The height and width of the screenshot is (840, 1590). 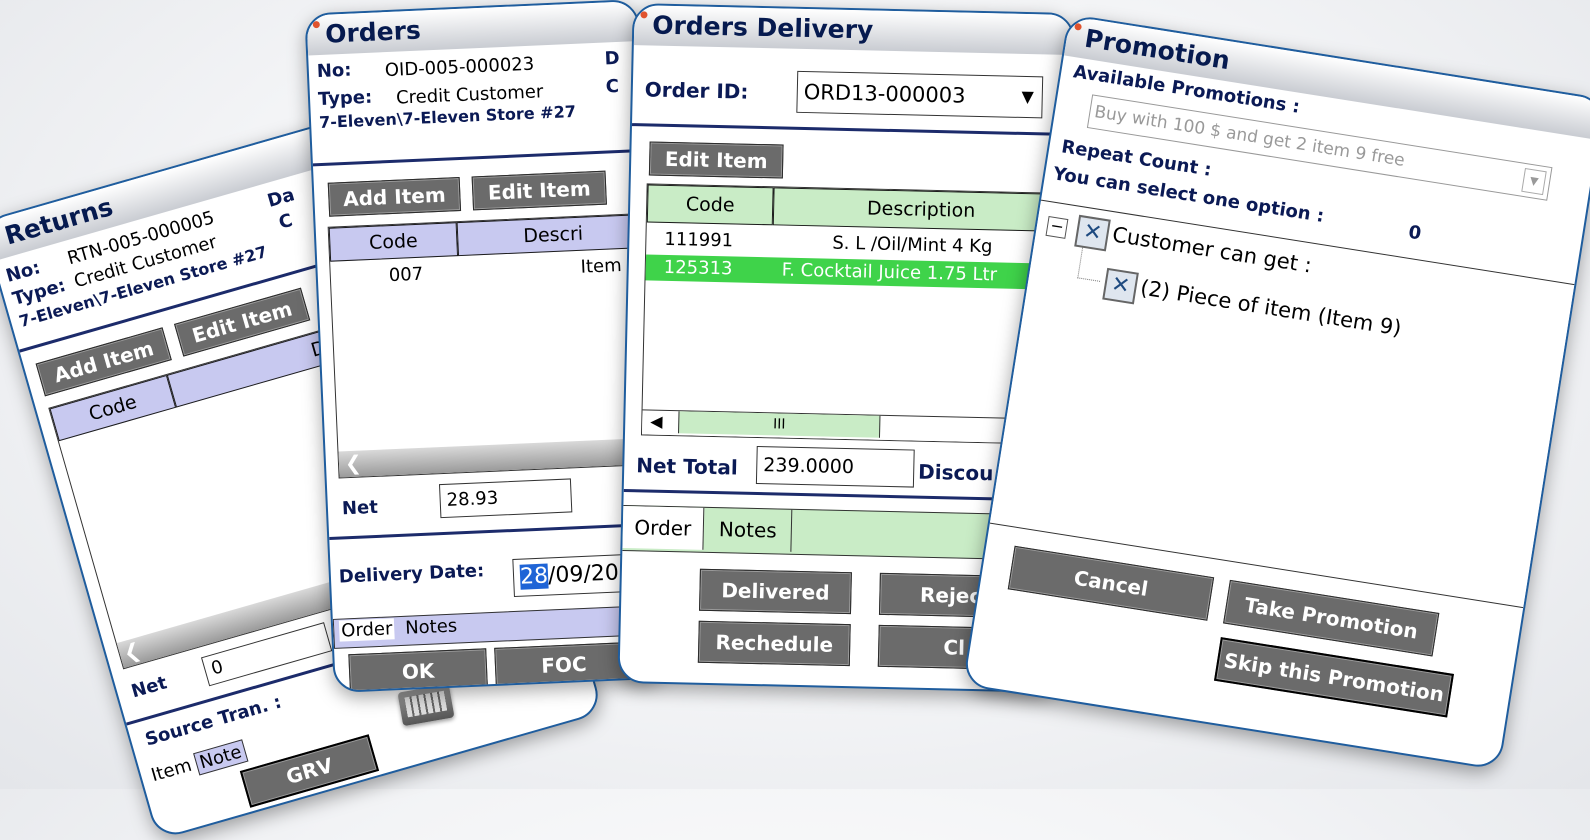 What do you see at coordinates (477, 157) in the screenshot?
I see `orders-divider` at bounding box center [477, 157].